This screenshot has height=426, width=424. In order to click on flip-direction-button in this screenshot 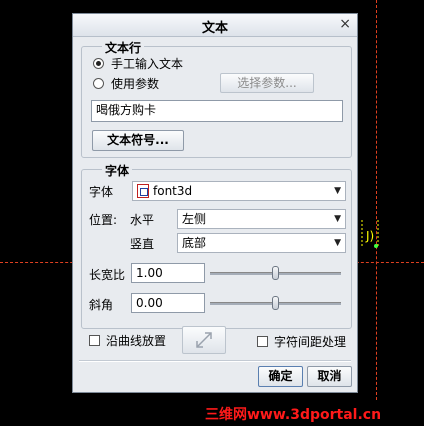, I will do `click(204, 340)`.